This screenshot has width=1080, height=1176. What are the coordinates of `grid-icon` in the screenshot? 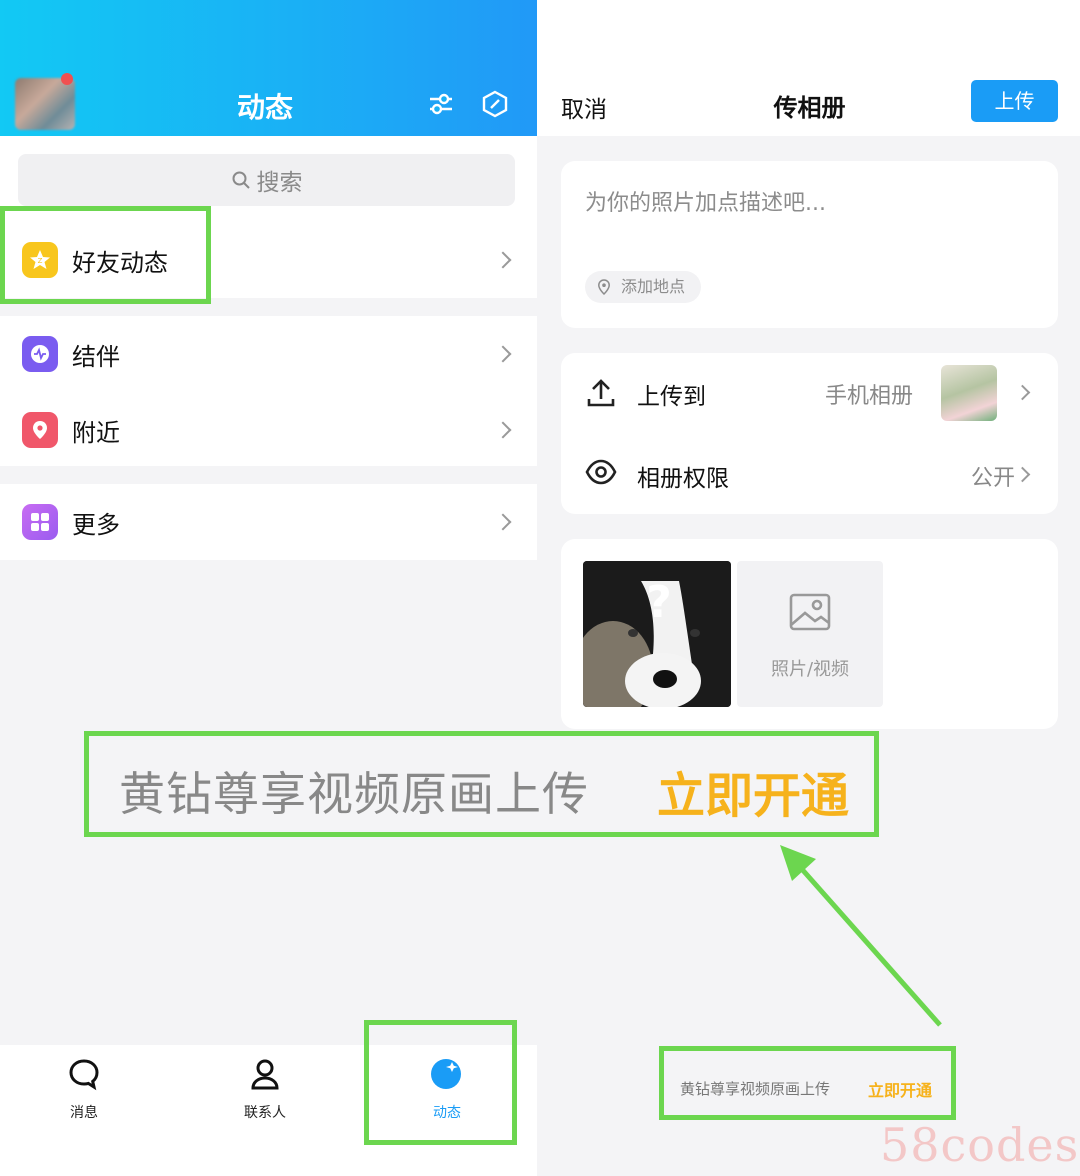 It's located at (40, 522).